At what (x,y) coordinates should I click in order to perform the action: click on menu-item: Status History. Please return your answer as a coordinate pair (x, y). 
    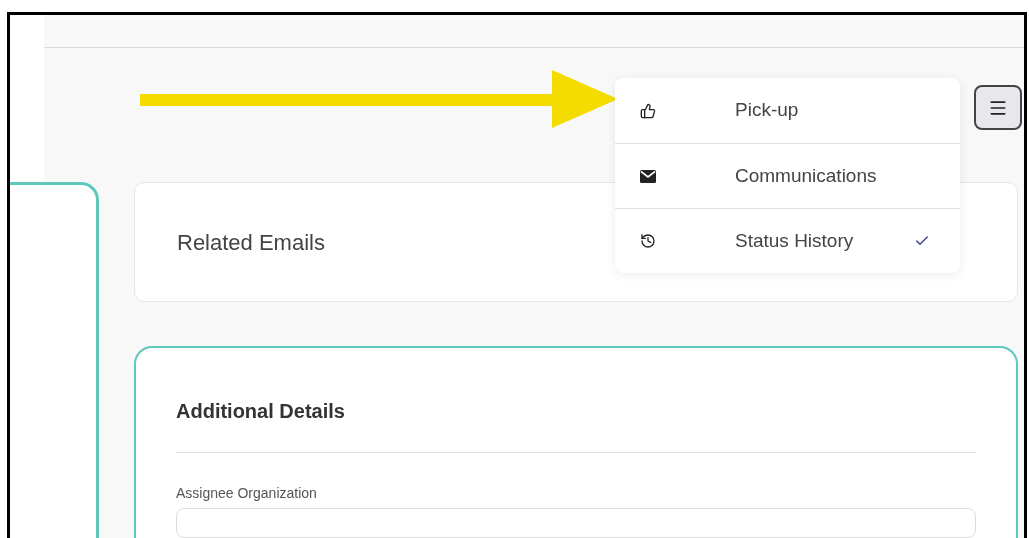
    Looking at the image, I should click on (787, 240).